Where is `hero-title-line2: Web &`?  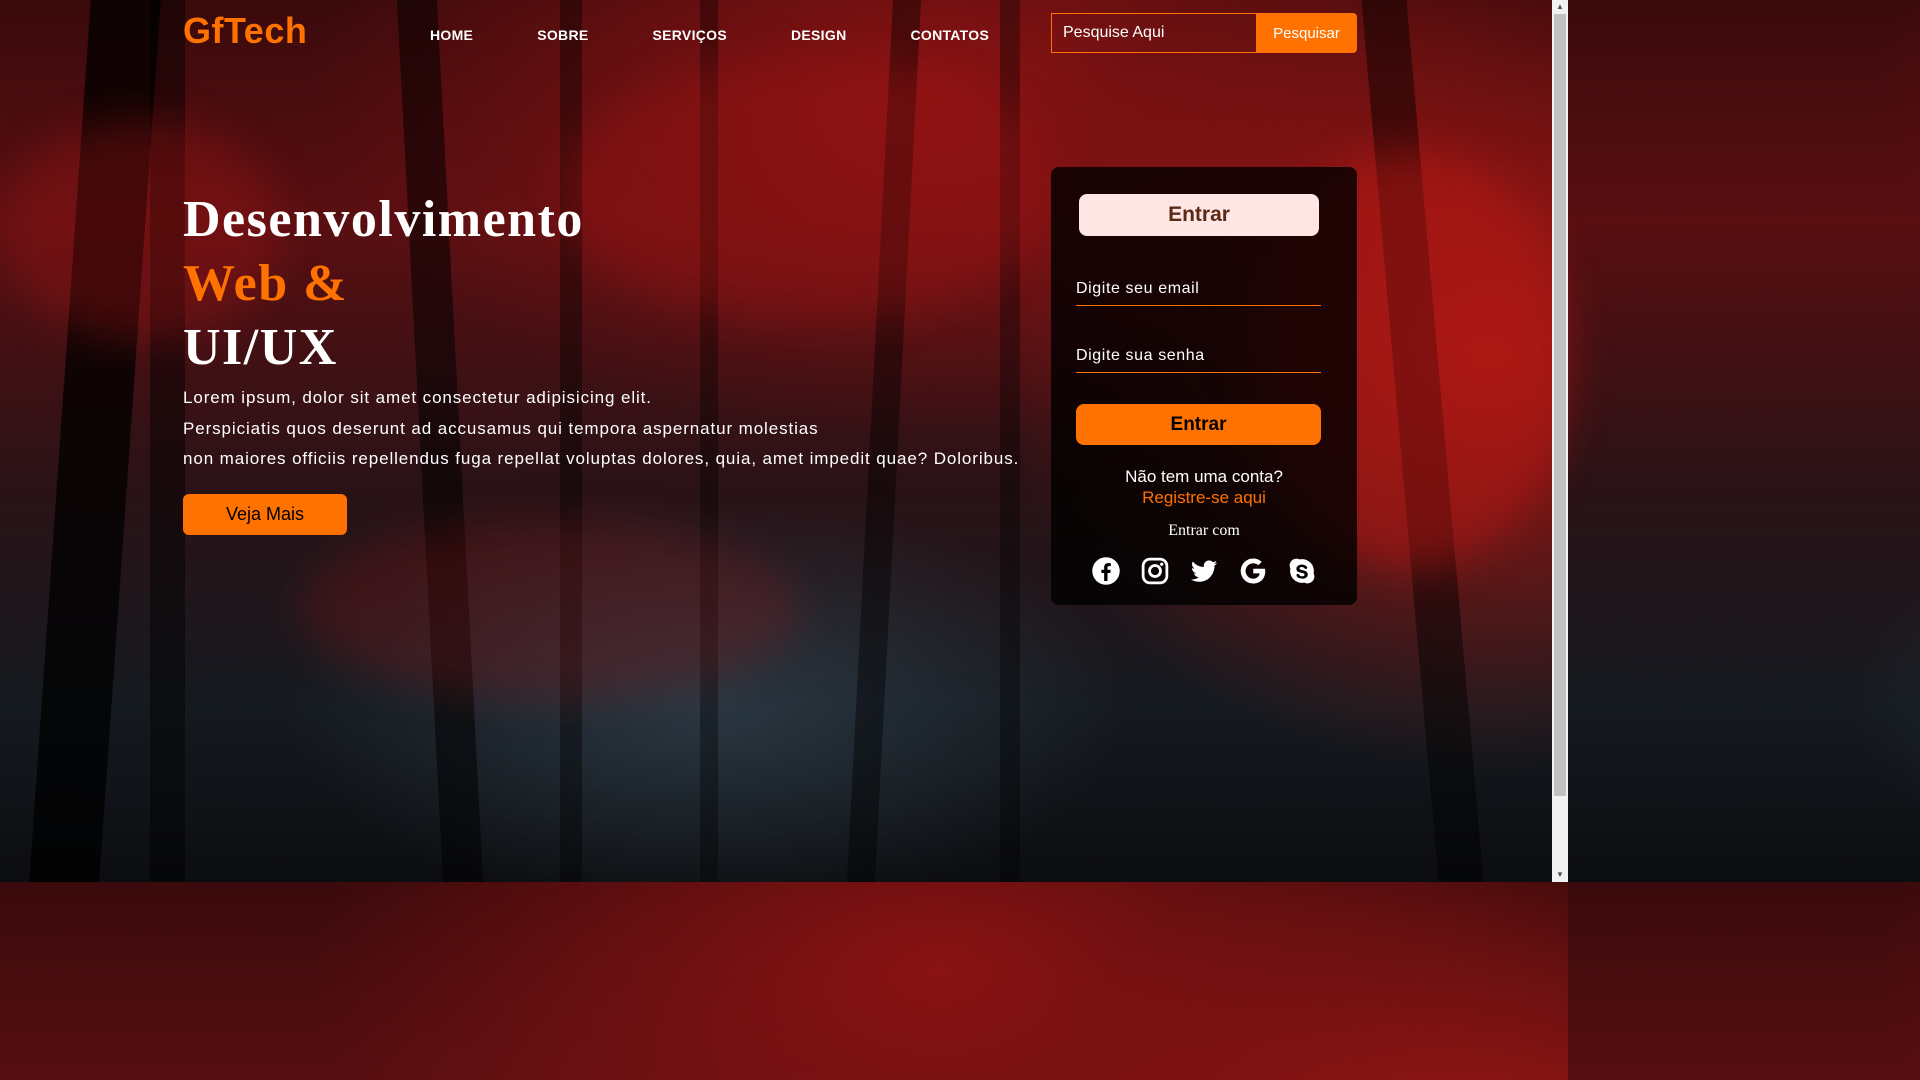 hero-title-line2: Web & is located at coordinates (265, 283).